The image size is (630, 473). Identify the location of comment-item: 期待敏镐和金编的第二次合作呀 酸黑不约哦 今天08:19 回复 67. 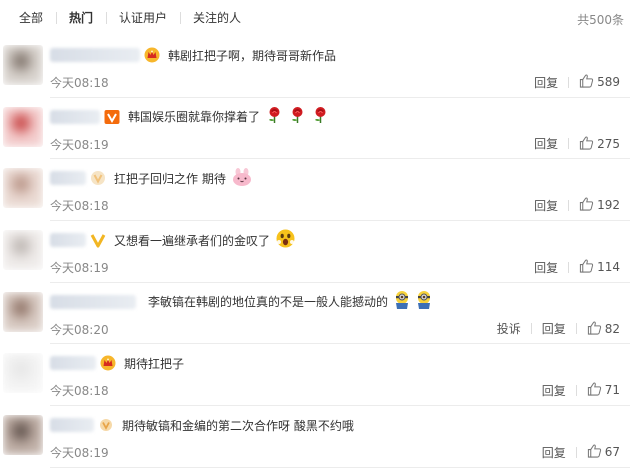
(315, 437).